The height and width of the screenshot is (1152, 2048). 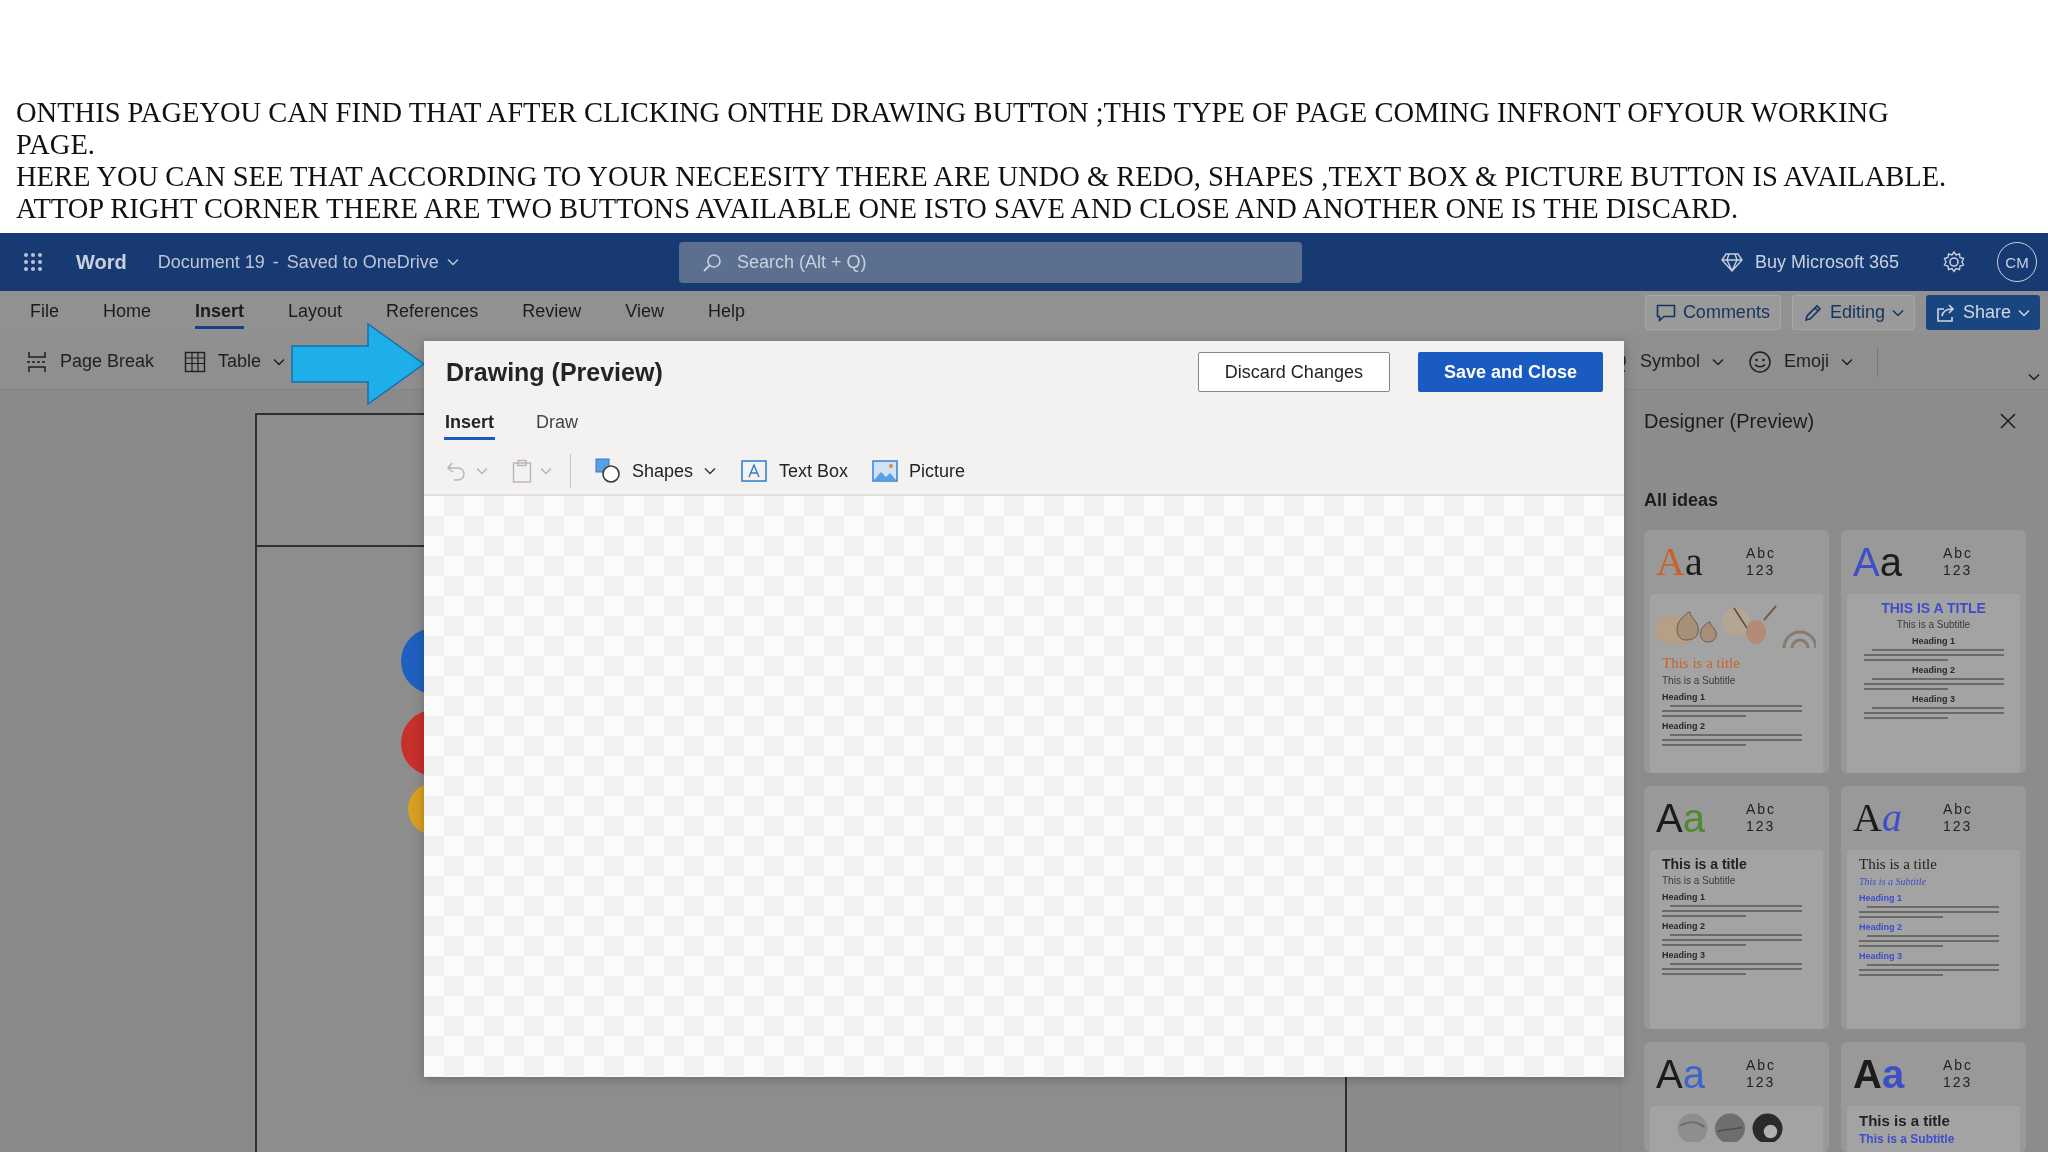 What do you see at coordinates (470, 426) in the screenshot?
I see `dialog-tab: Insert` at bounding box center [470, 426].